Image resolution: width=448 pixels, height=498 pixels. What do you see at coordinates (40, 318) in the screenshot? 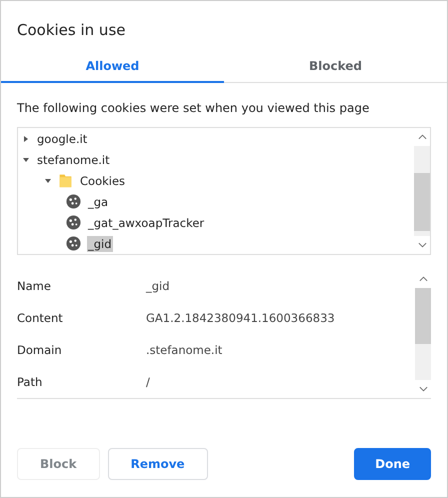
I see `detail-label: Content` at bounding box center [40, 318].